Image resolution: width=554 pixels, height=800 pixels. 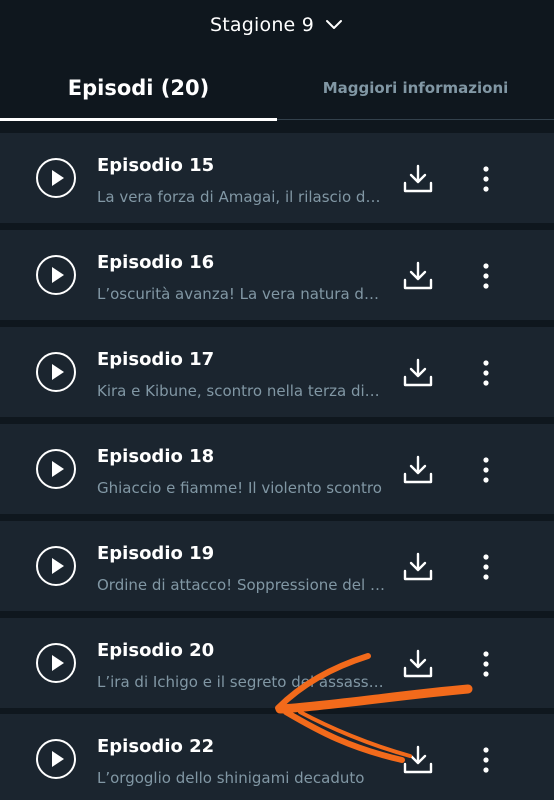 I want to click on tab-episodes-label: Episodi (20), so click(x=138, y=88).